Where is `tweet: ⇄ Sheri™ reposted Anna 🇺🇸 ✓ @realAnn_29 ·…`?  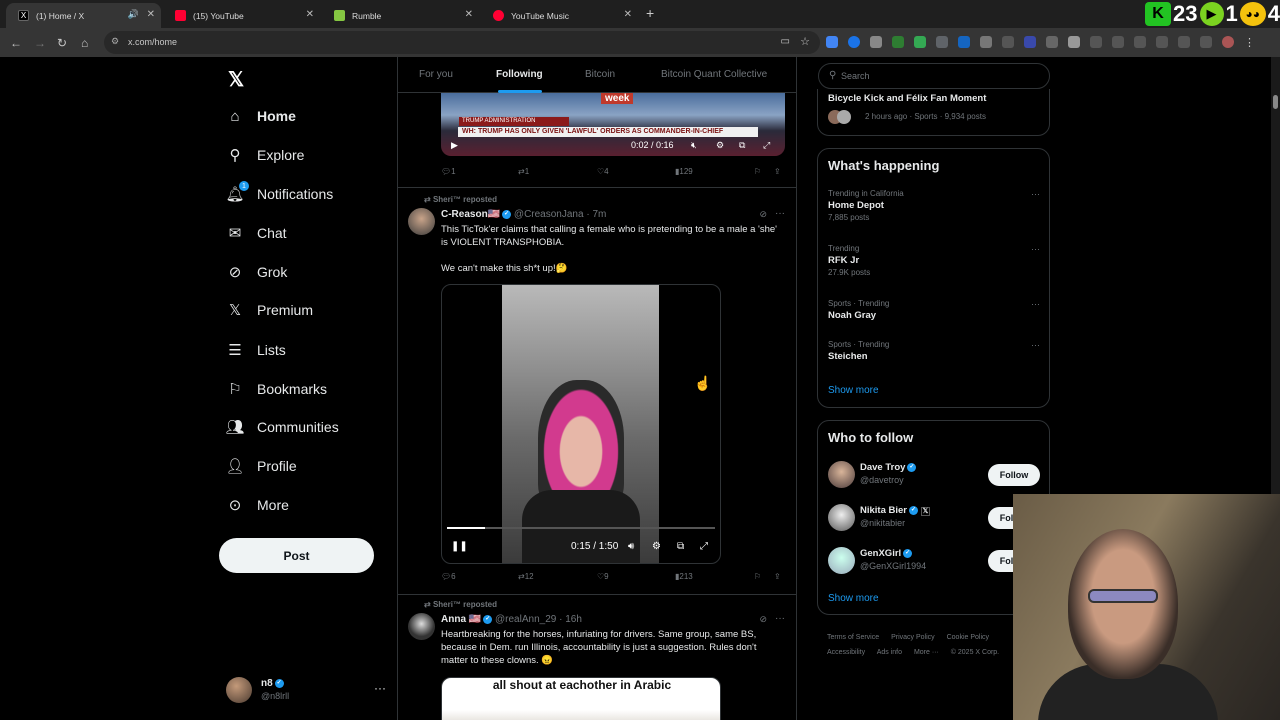 tweet: ⇄ Sheri™ reposted Anna 🇺🇸 ✓ @realAnn_29 ·… is located at coordinates (597, 657).